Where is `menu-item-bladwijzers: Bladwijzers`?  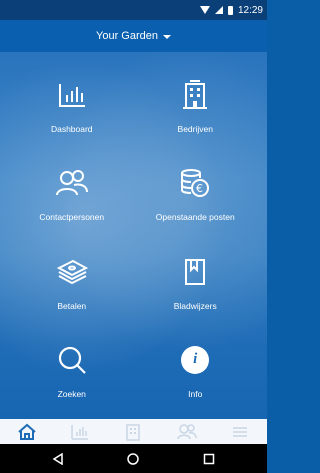
menu-item-bladwijzers: Bladwijzers is located at coordinates (196, 283).